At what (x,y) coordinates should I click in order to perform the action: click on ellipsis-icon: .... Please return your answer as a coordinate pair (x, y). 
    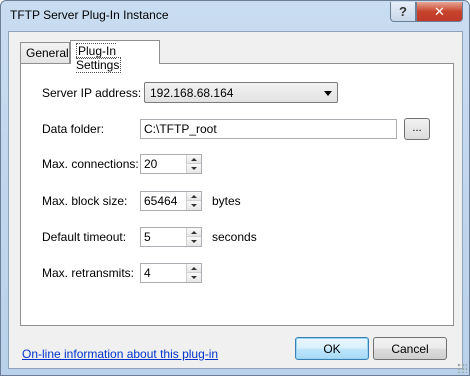
    Looking at the image, I should click on (417, 128).